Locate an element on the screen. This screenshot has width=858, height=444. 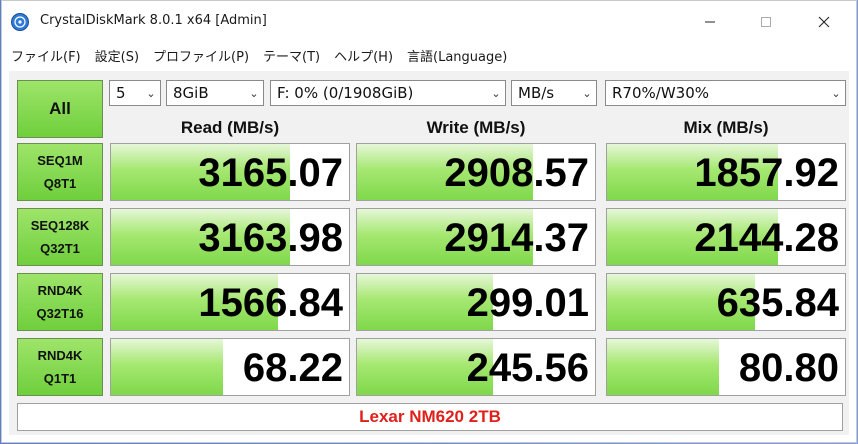
menu-profile: プロファイル(P) is located at coordinates (201, 55).